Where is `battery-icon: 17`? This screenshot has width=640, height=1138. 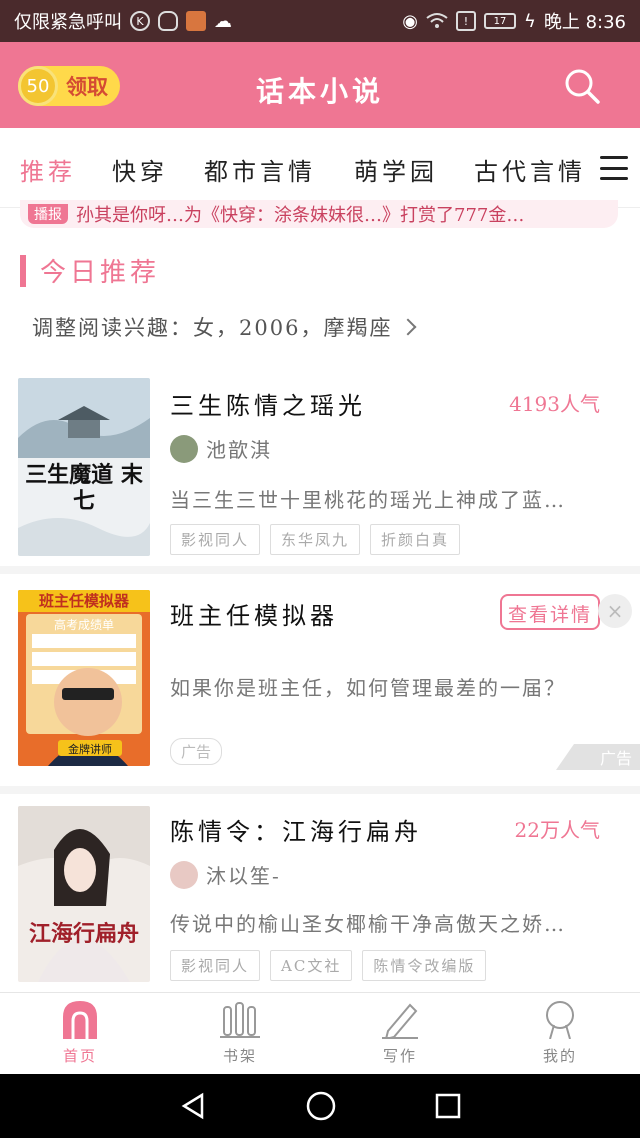
battery-icon: 17 is located at coordinates (499, 21).